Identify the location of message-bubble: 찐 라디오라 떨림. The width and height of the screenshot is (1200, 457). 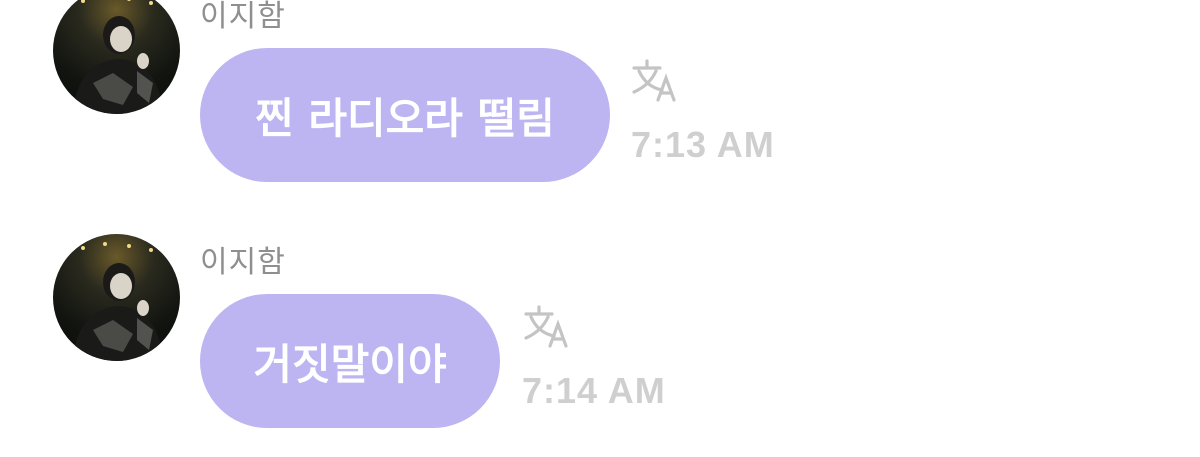
(405, 115).